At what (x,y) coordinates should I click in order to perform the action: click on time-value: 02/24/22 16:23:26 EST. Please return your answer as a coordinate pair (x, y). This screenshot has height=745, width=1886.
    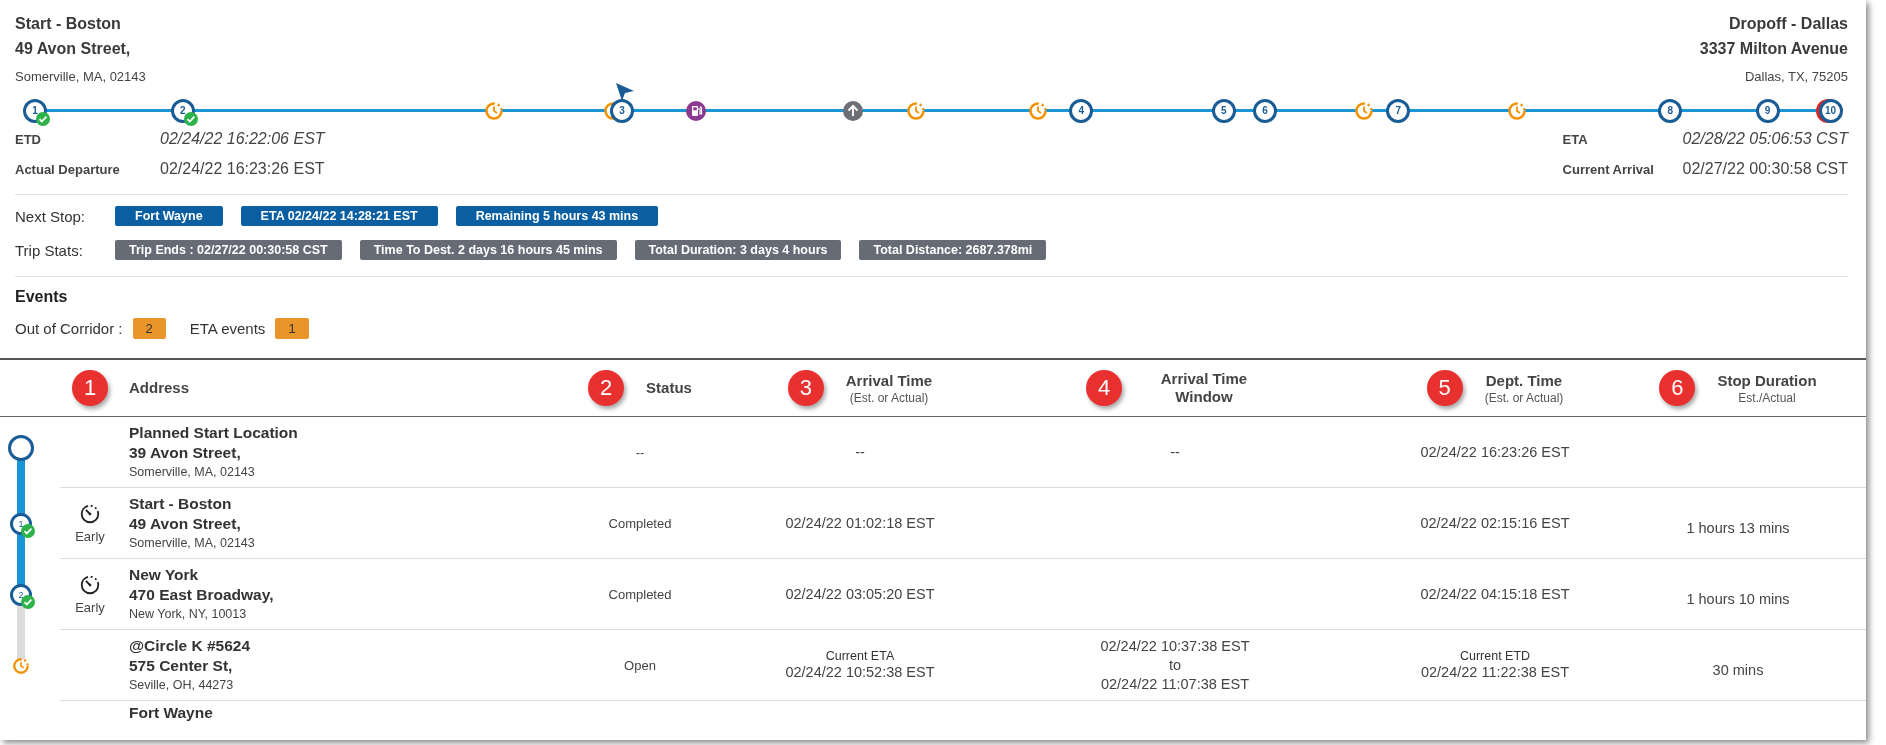
    Looking at the image, I should click on (242, 169).